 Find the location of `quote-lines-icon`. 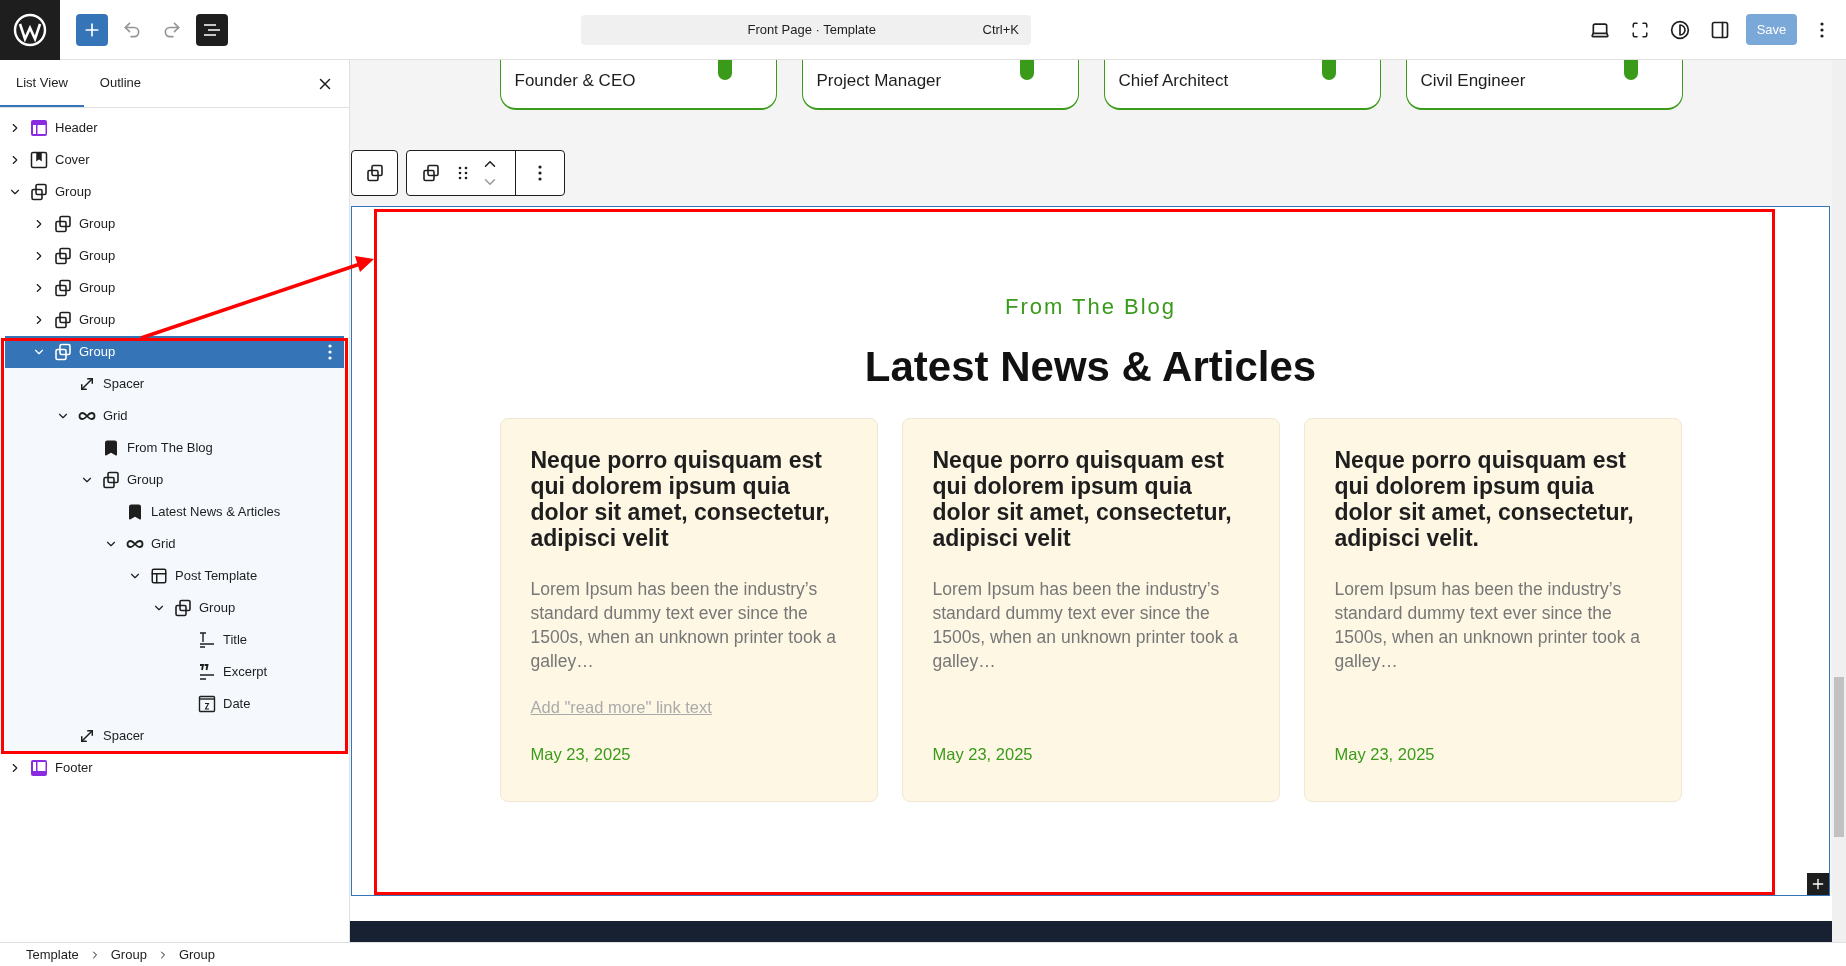

quote-lines-icon is located at coordinates (207, 672).